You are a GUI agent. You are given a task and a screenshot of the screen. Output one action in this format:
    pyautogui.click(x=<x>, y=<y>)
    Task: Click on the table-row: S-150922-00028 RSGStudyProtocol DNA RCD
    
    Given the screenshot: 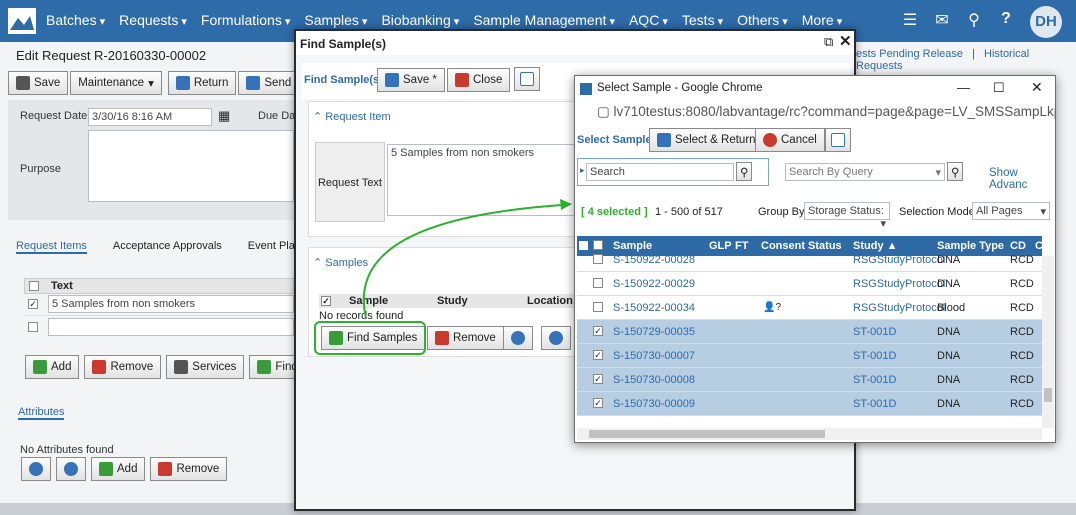 What is the action you would take?
    pyautogui.click(x=809, y=260)
    